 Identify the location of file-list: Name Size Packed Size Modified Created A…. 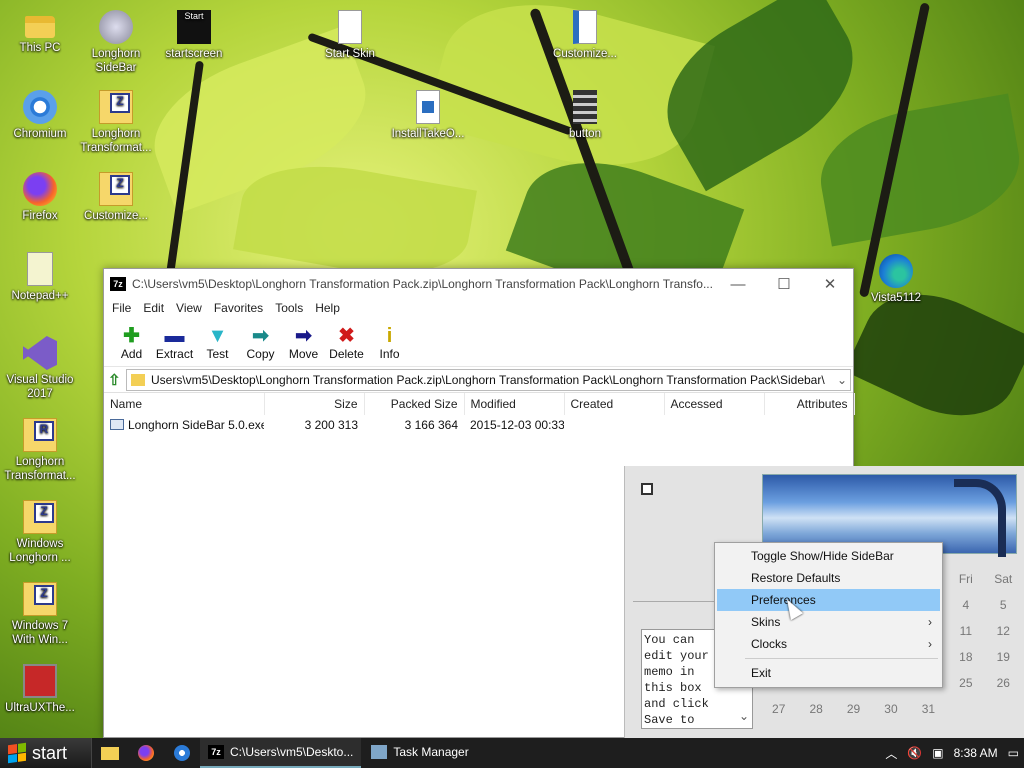
(479, 414).